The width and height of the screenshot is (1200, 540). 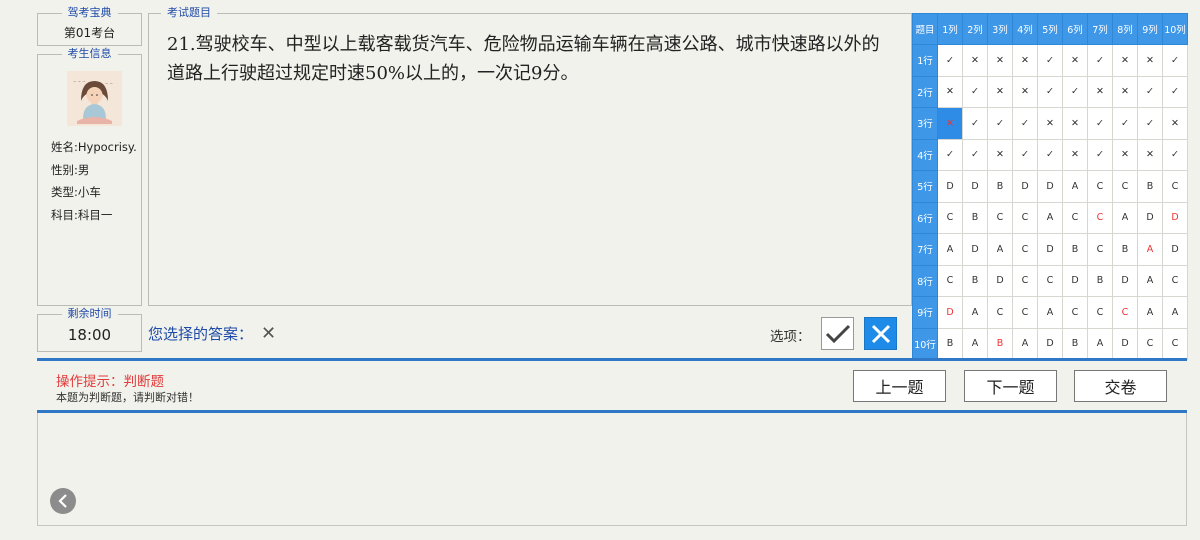 I want to click on next-question-button: 下一题, so click(x=1010, y=386).